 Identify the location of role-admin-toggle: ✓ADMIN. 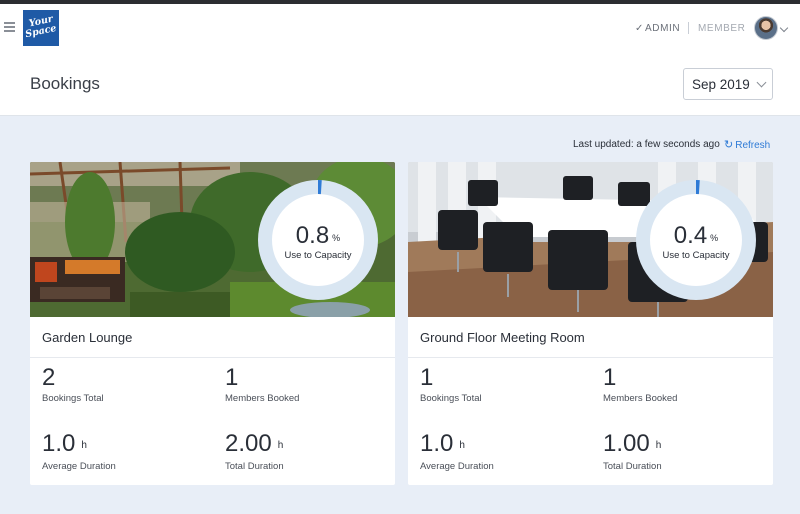
(657, 28).